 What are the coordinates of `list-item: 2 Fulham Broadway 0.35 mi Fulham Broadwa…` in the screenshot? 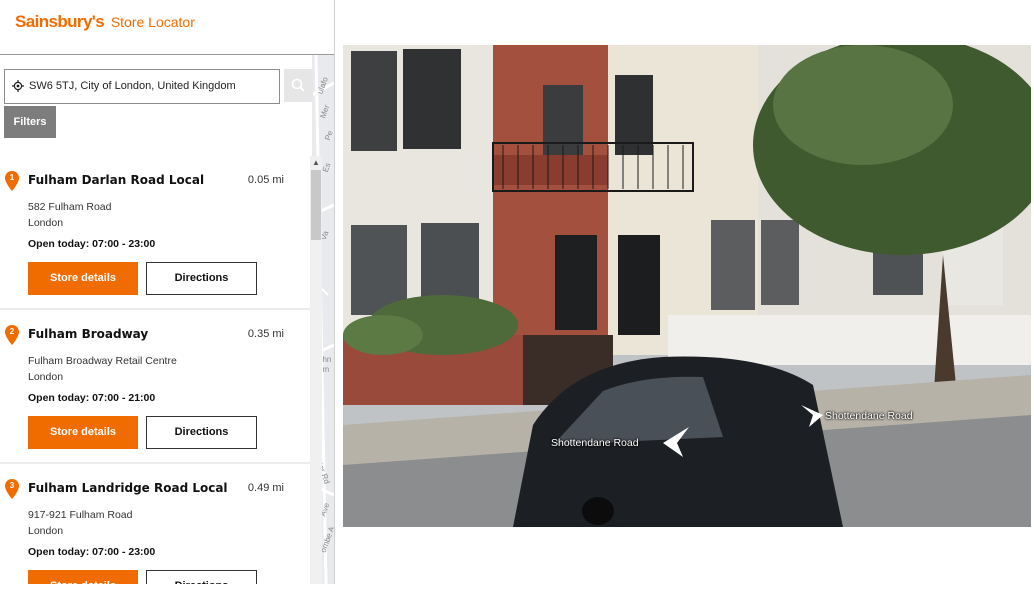 It's located at (155, 387).